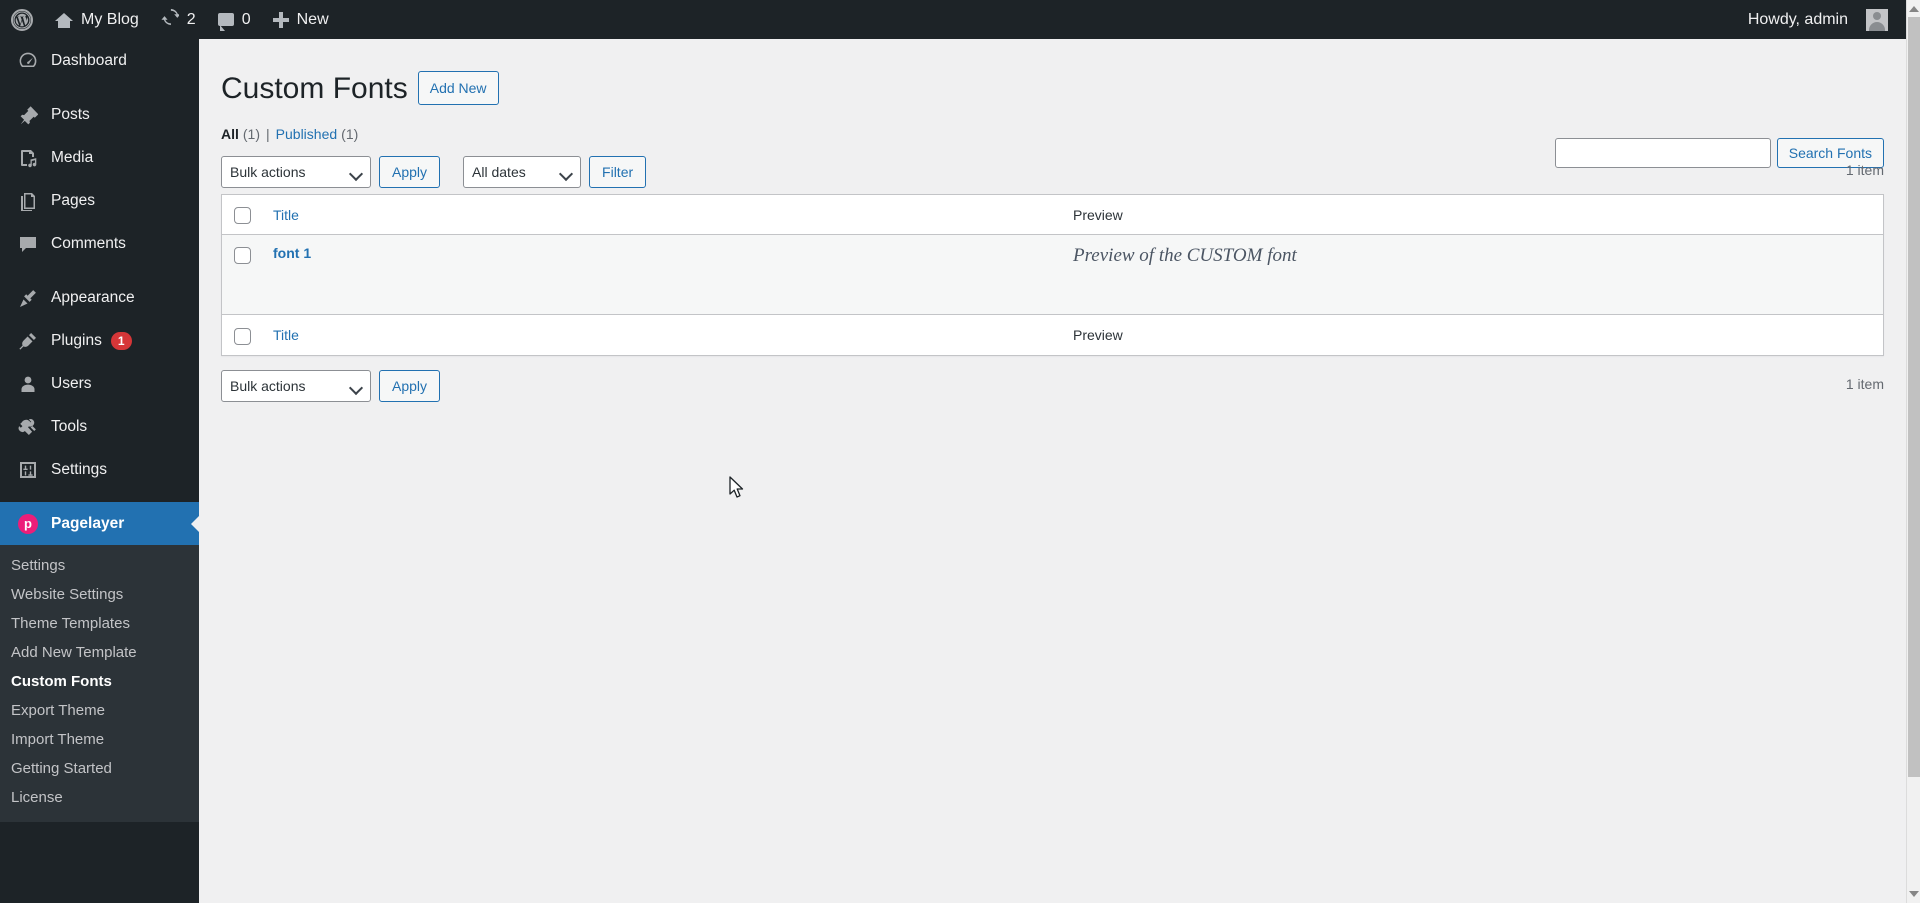  What do you see at coordinates (99, 200) in the screenshot?
I see `sidebar-item-pages: Pages` at bounding box center [99, 200].